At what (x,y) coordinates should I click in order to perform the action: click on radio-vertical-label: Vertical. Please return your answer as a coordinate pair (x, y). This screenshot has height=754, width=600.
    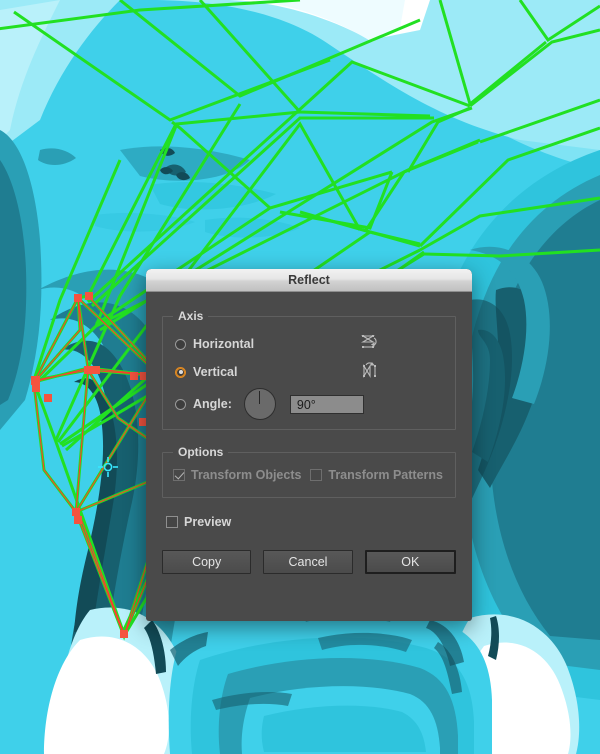
    Looking at the image, I should click on (215, 372).